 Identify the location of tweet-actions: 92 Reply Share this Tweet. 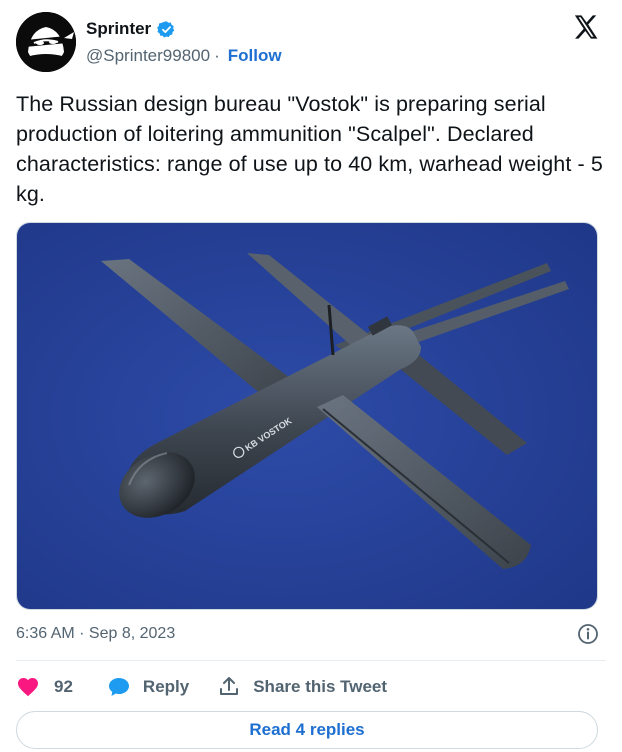
(201, 687).